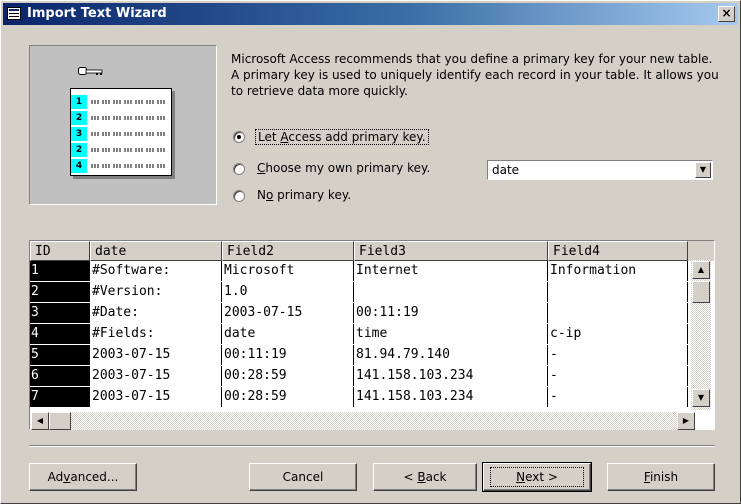 This screenshot has height=504, width=741. I want to click on scroll-up-icon: ▲, so click(701, 270).